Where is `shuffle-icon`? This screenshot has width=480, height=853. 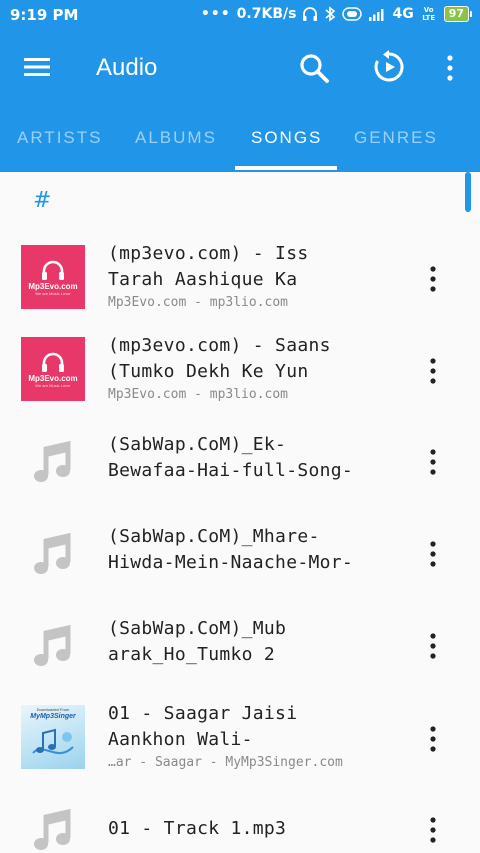
shuffle-icon is located at coordinates (389, 66).